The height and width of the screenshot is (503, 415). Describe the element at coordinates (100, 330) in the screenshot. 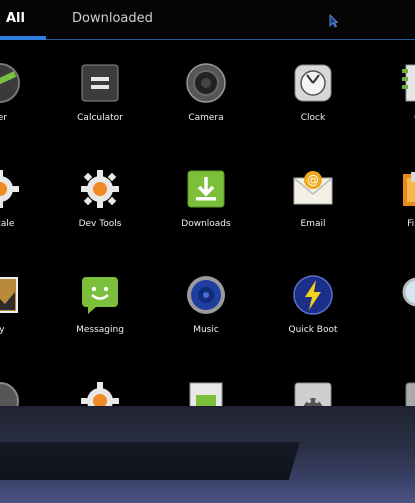

I see `app-label: Messaging` at that location.